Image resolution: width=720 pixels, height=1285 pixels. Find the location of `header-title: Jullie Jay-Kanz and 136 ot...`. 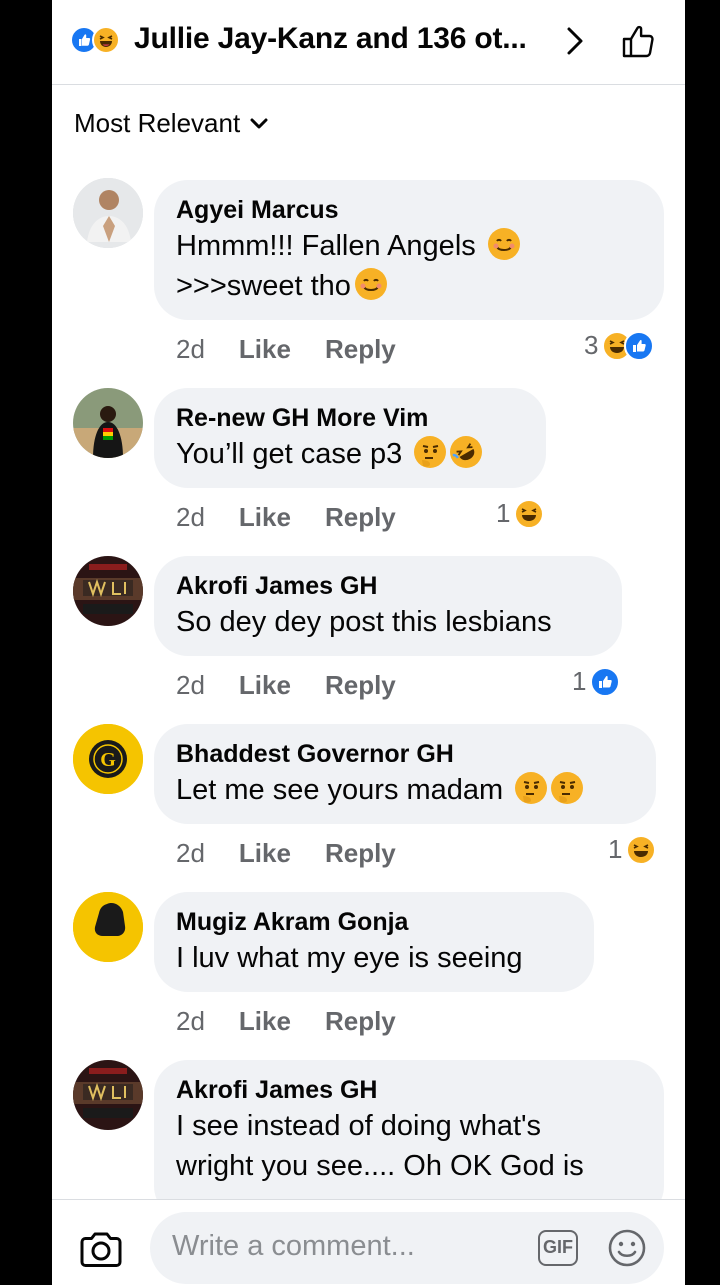

header-title: Jullie Jay-Kanz and 136 ot... is located at coordinates (330, 39).